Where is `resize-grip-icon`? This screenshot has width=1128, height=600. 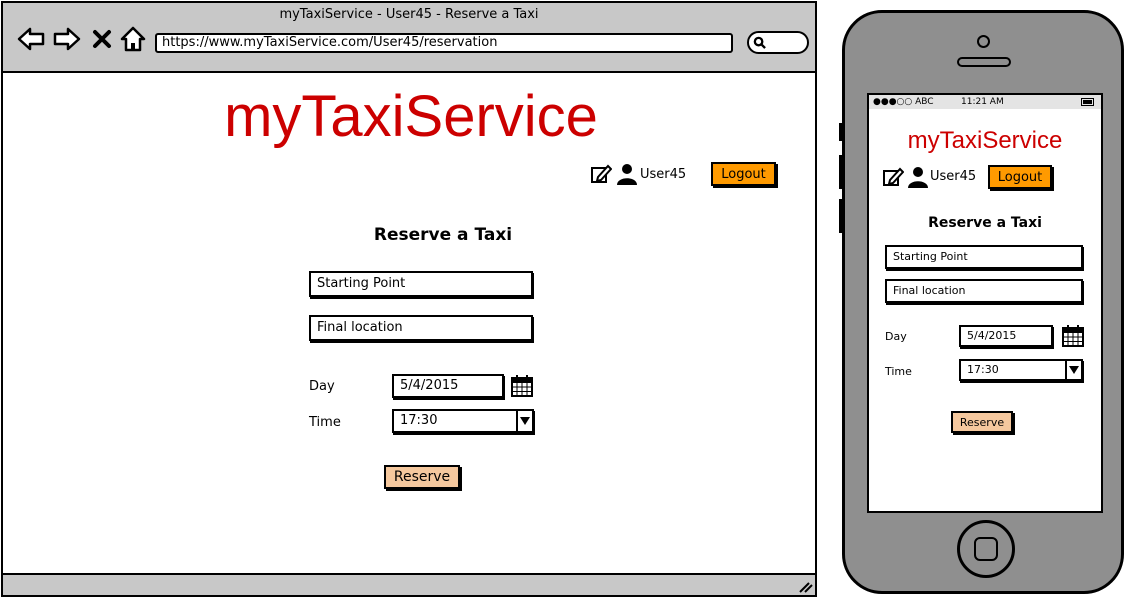 resize-grip-icon is located at coordinates (805, 586).